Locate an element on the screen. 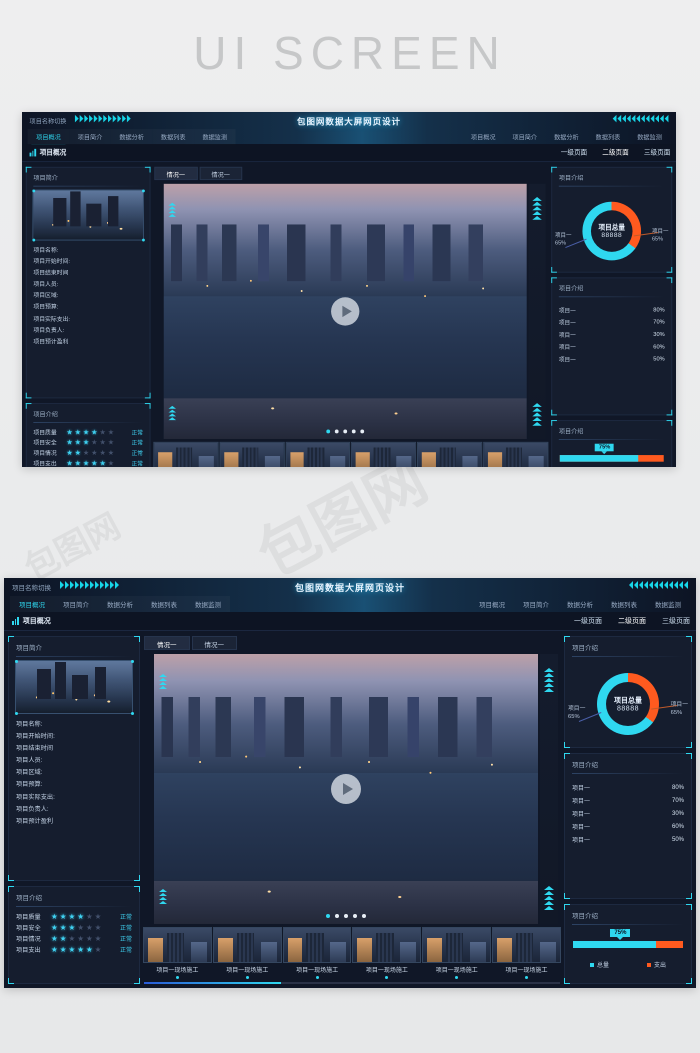 The width and height of the screenshot is (700, 1053). carousel-dots is located at coordinates (345, 431).